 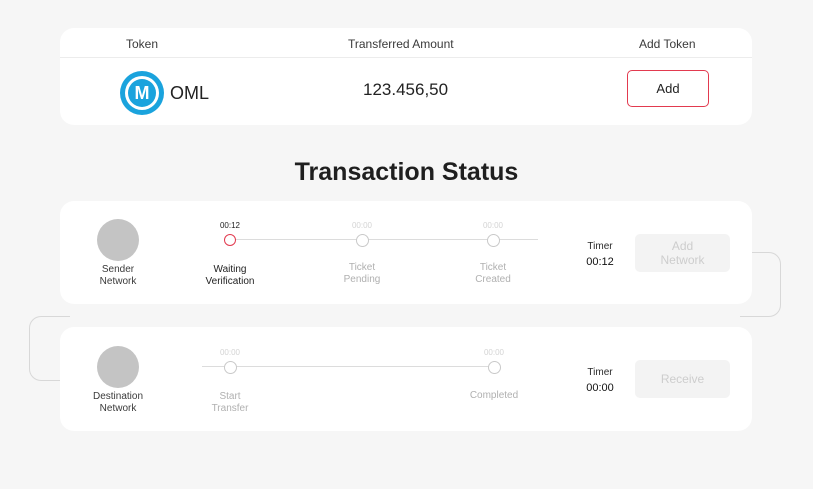 What do you see at coordinates (118, 240) in the screenshot?
I see `sender-network-avatar` at bounding box center [118, 240].